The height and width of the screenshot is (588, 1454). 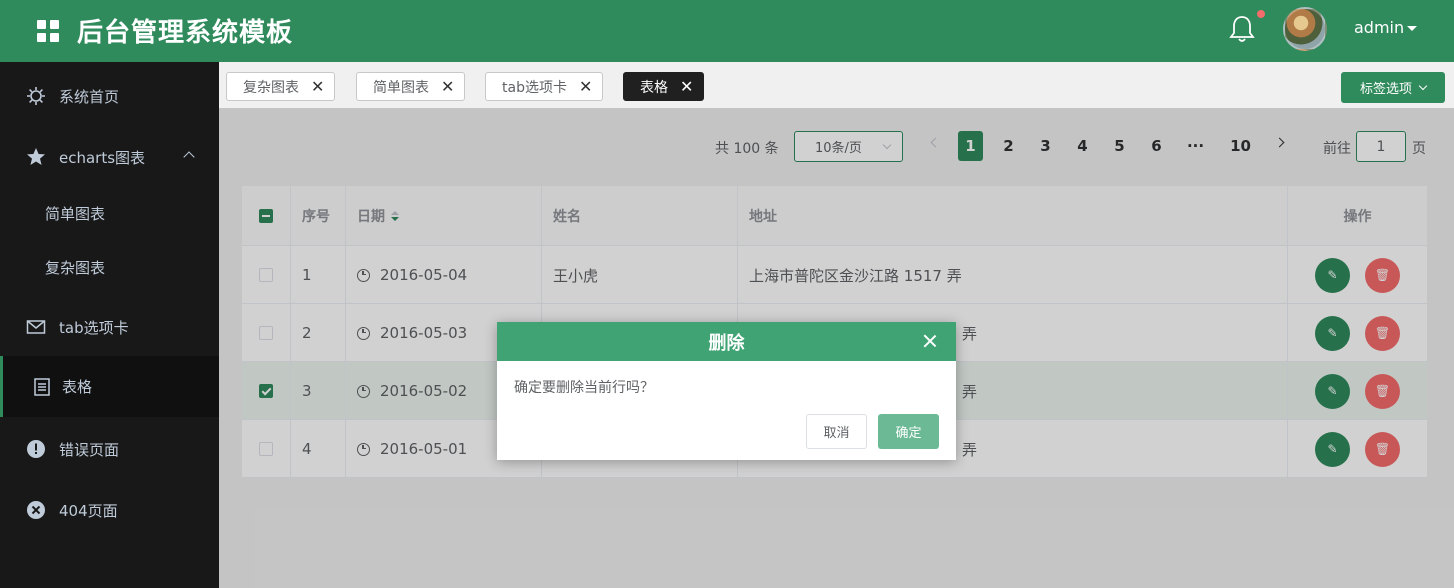 I want to click on sidebar-item-simple-chart: 简单图表, so click(x=109, y=213).